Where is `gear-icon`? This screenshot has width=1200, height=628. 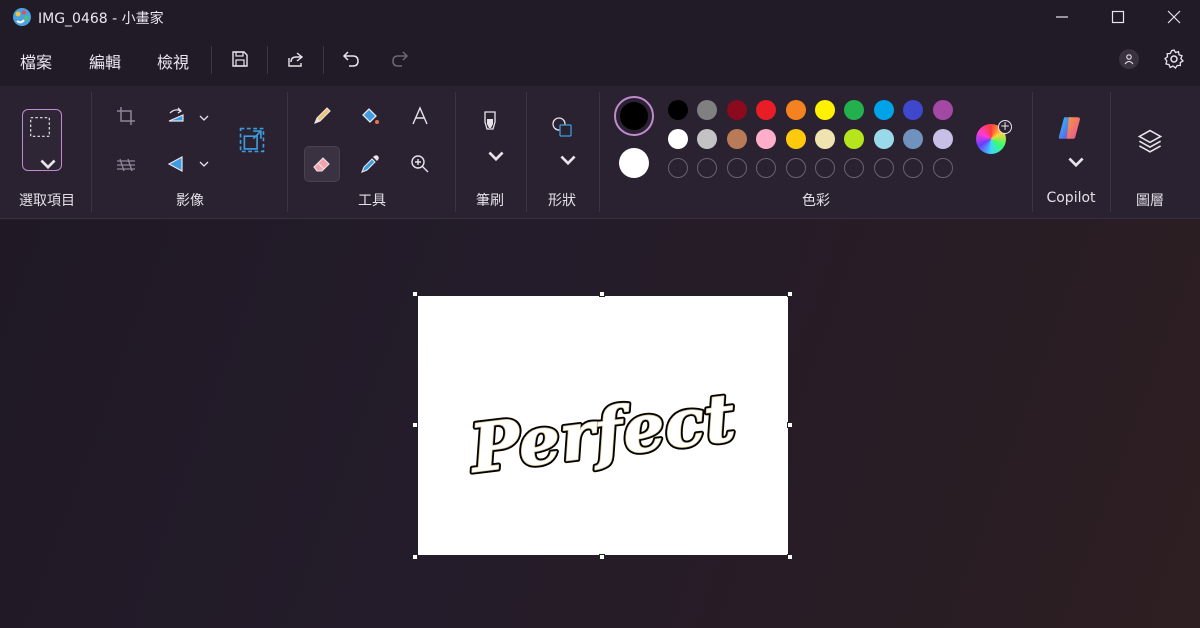
gear-icon is located at coordinates (1174, 59).